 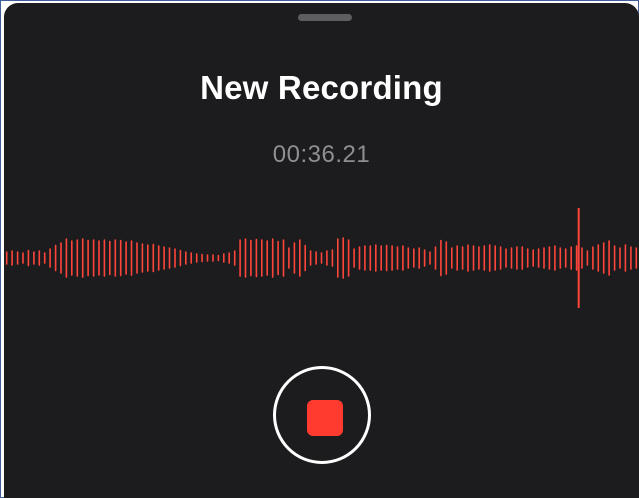 What do you see at coordinates (325, 418) in the screenshot?
I see `stop-icon` at bounding box center [325, 418].